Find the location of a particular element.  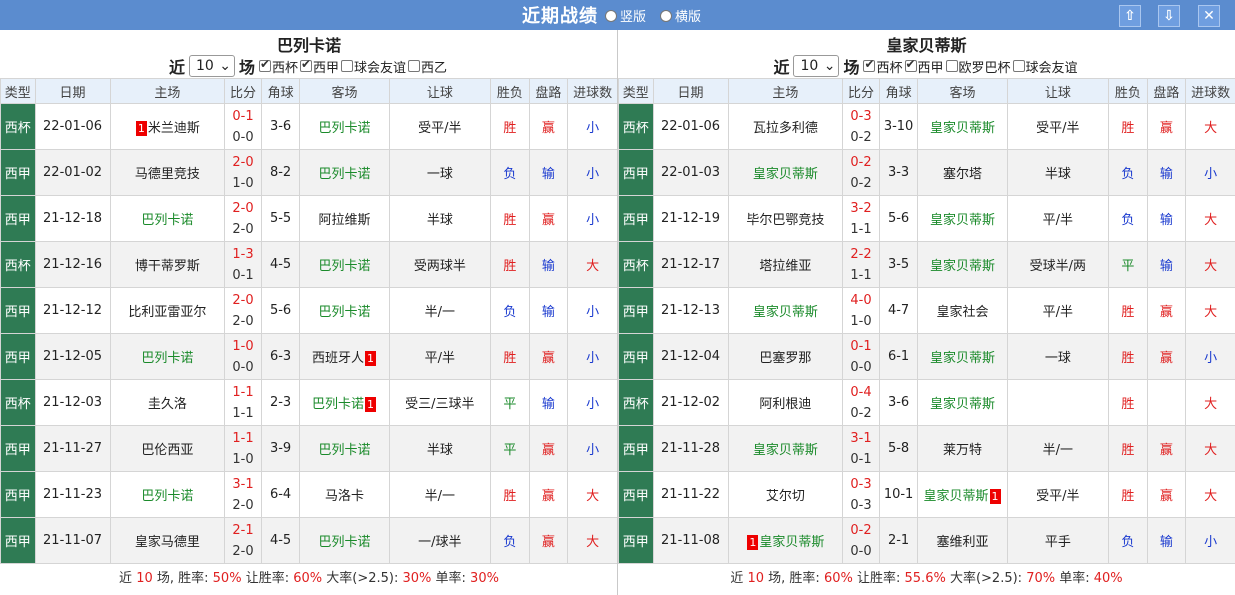

home-team: 1 米兰迪斯 is located at coordinates (167, 126).